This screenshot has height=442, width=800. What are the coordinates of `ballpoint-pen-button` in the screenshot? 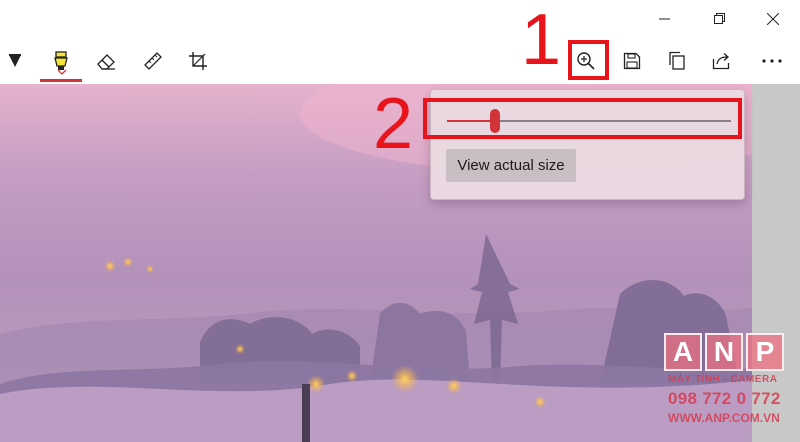 It's located at (17, 61).